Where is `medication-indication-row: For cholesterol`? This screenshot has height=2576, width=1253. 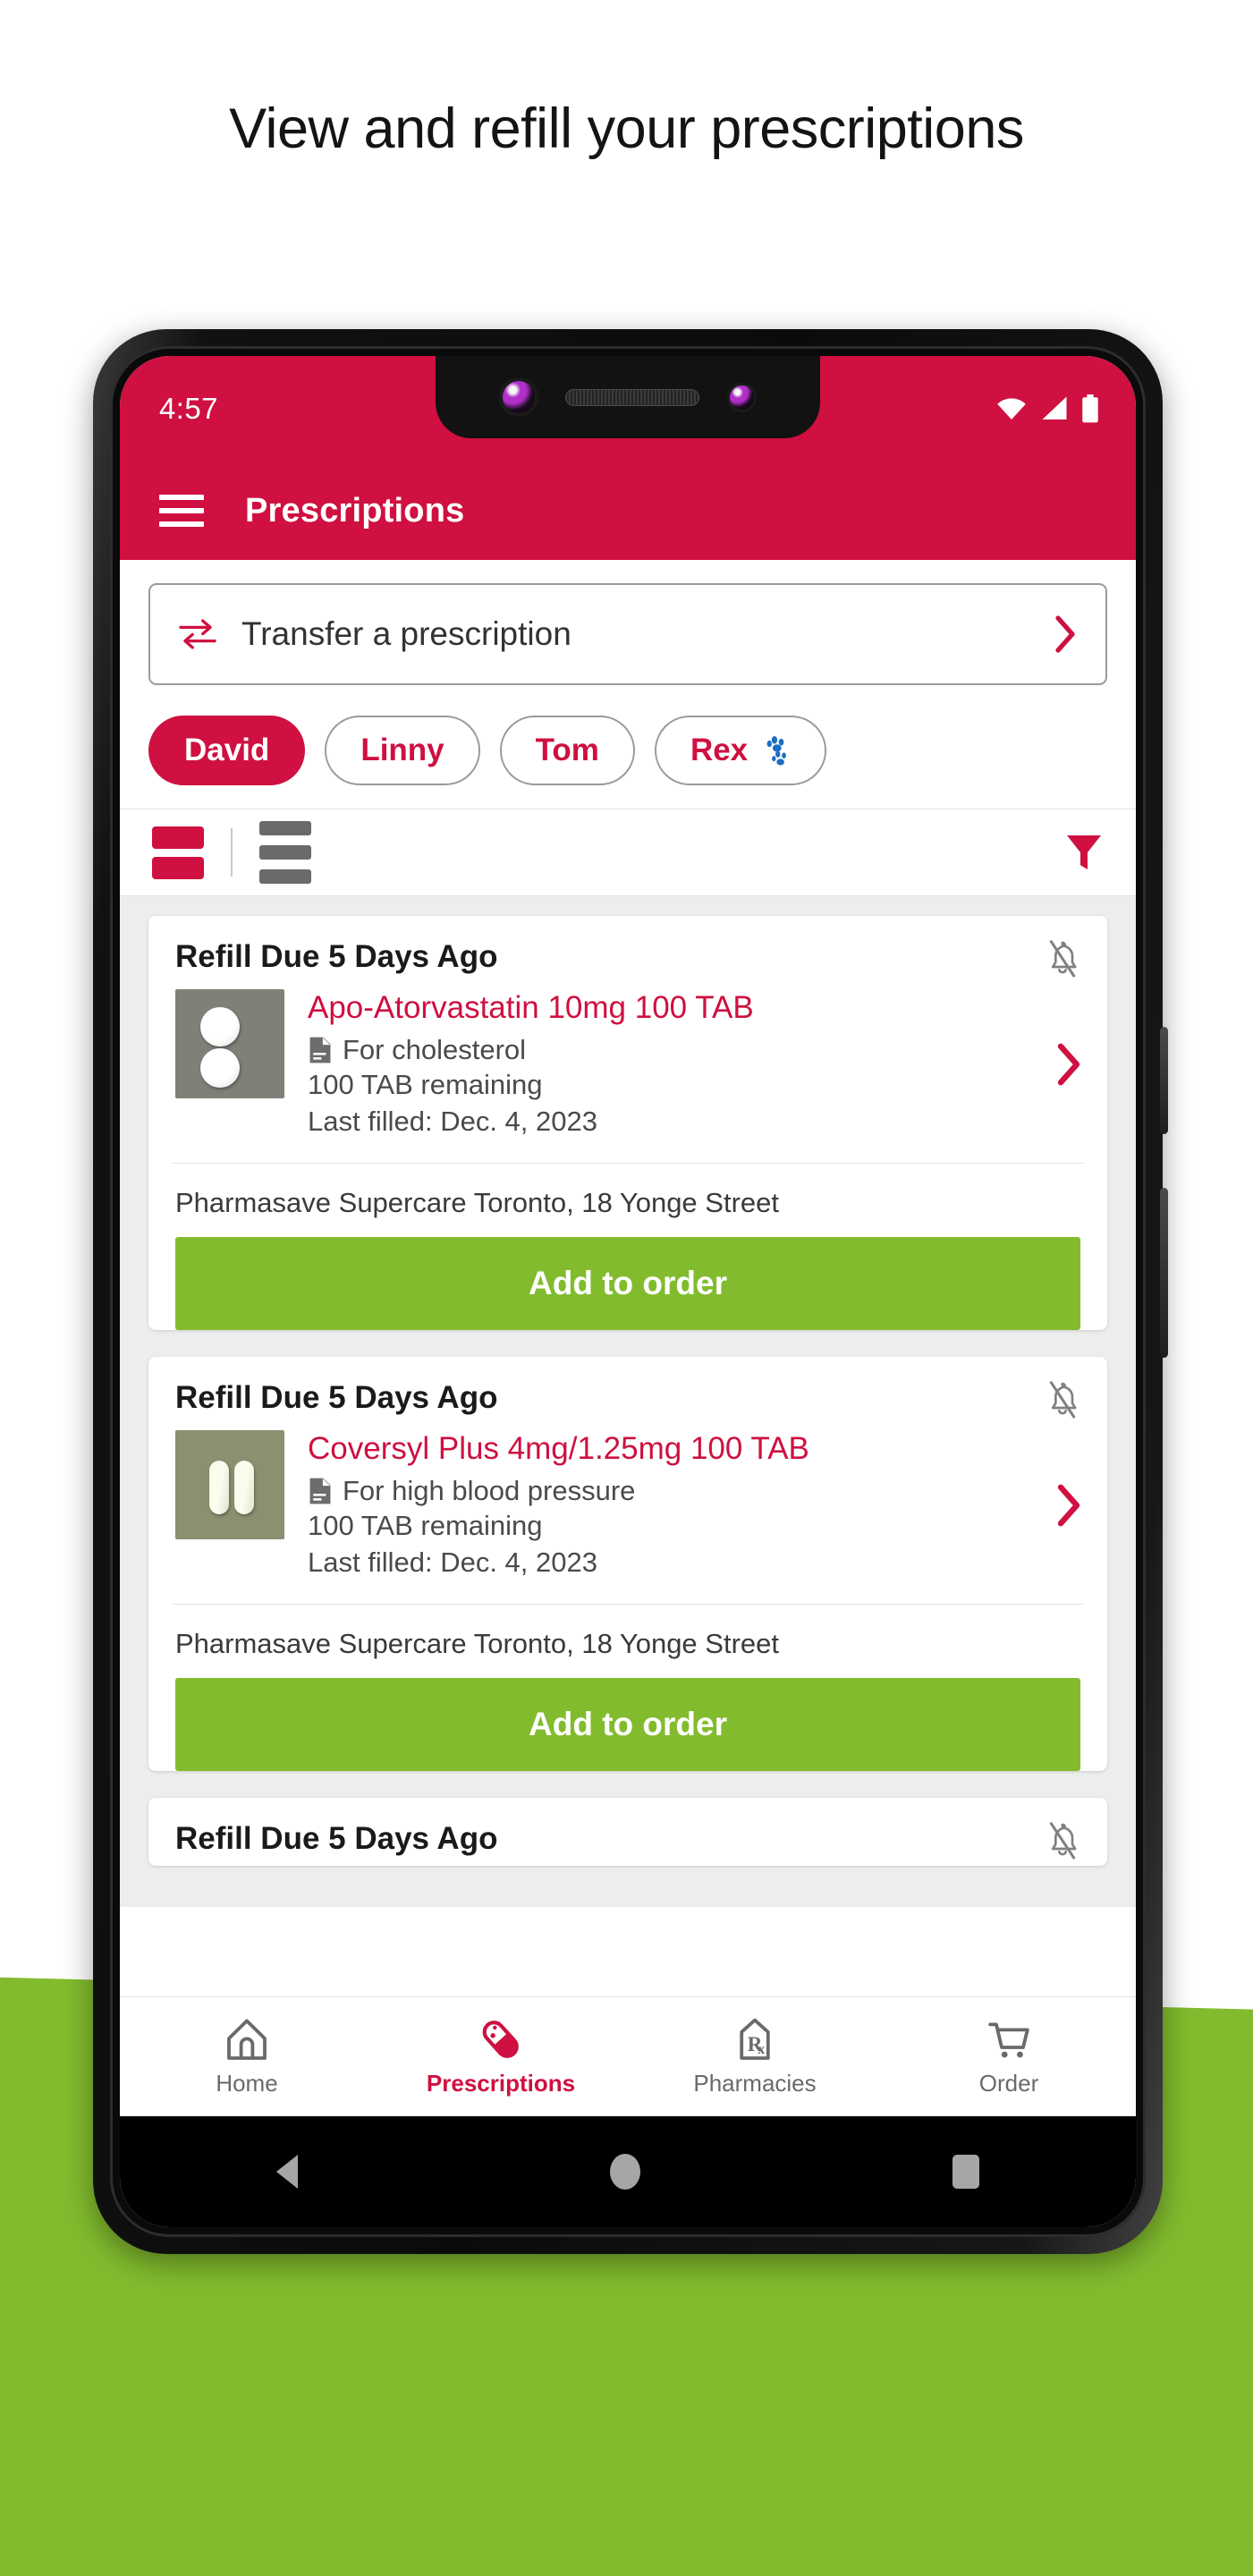 medication-indication-row: For cholesterol is located at coordinates (666, 1050).